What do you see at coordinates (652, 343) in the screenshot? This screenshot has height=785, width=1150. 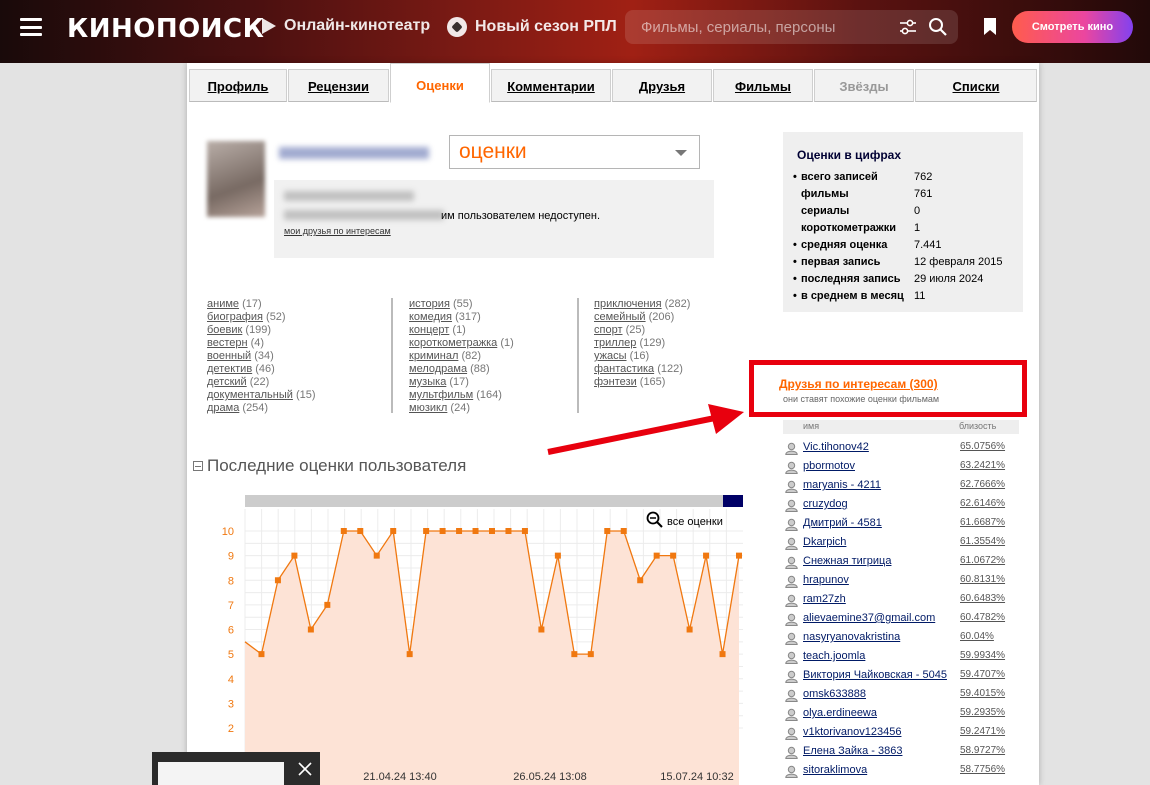 I see `genre-count: (129)` at bounding box center [652, 343].